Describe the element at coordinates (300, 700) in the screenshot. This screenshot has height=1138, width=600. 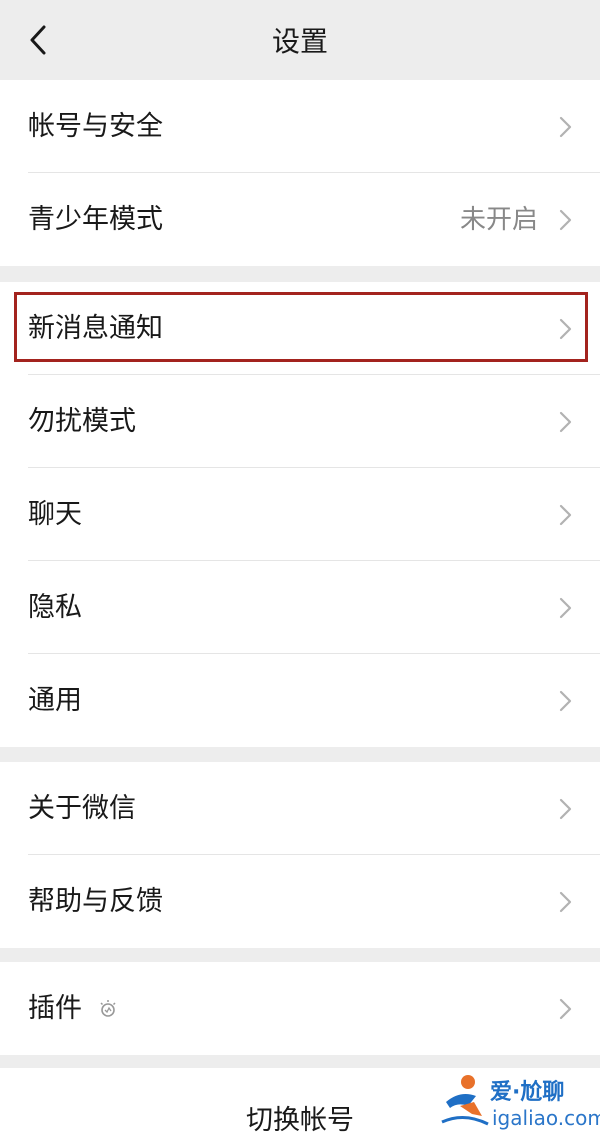
I see `settings-item-general: 通用` at that location.